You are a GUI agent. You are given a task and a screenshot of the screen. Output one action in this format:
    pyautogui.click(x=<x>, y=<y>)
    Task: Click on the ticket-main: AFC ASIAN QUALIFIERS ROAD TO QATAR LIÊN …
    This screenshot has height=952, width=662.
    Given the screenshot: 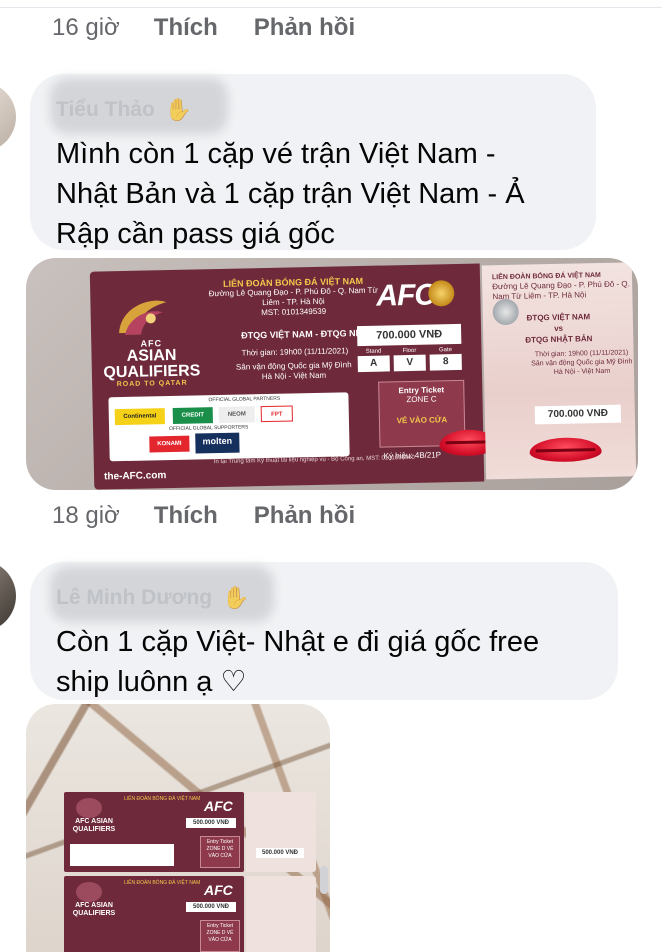 What is the action you would take?
    pyautogui.click(x=293, y=376)
    